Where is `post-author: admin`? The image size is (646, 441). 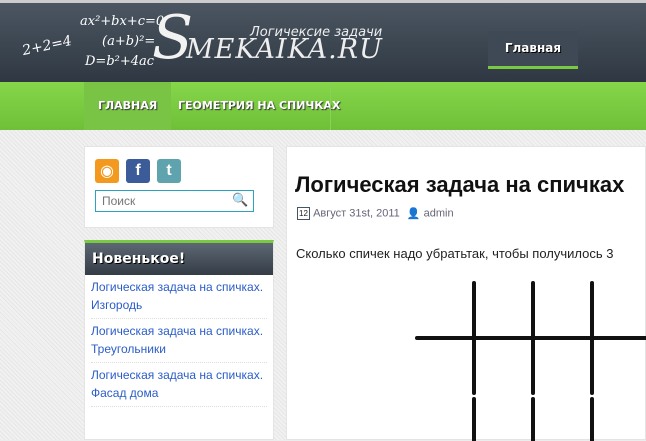 post-author: admin is located at coordinates (439, 214).